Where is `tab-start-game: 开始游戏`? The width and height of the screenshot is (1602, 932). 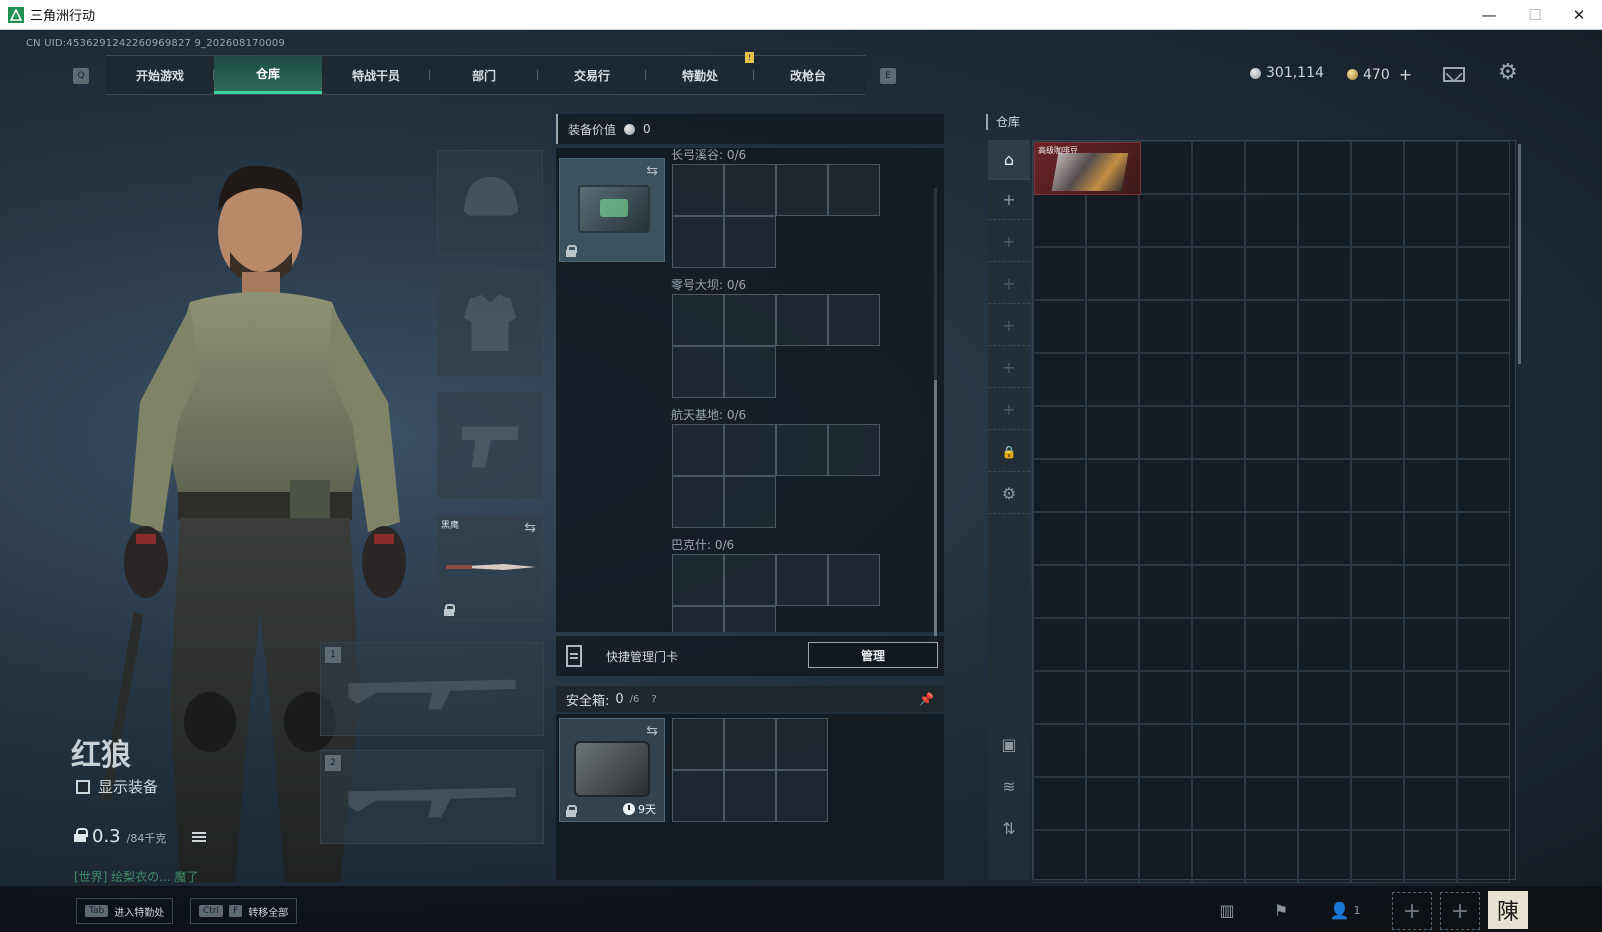
tab-start-game: 开始游戏 is located at coordinates (160, 75).